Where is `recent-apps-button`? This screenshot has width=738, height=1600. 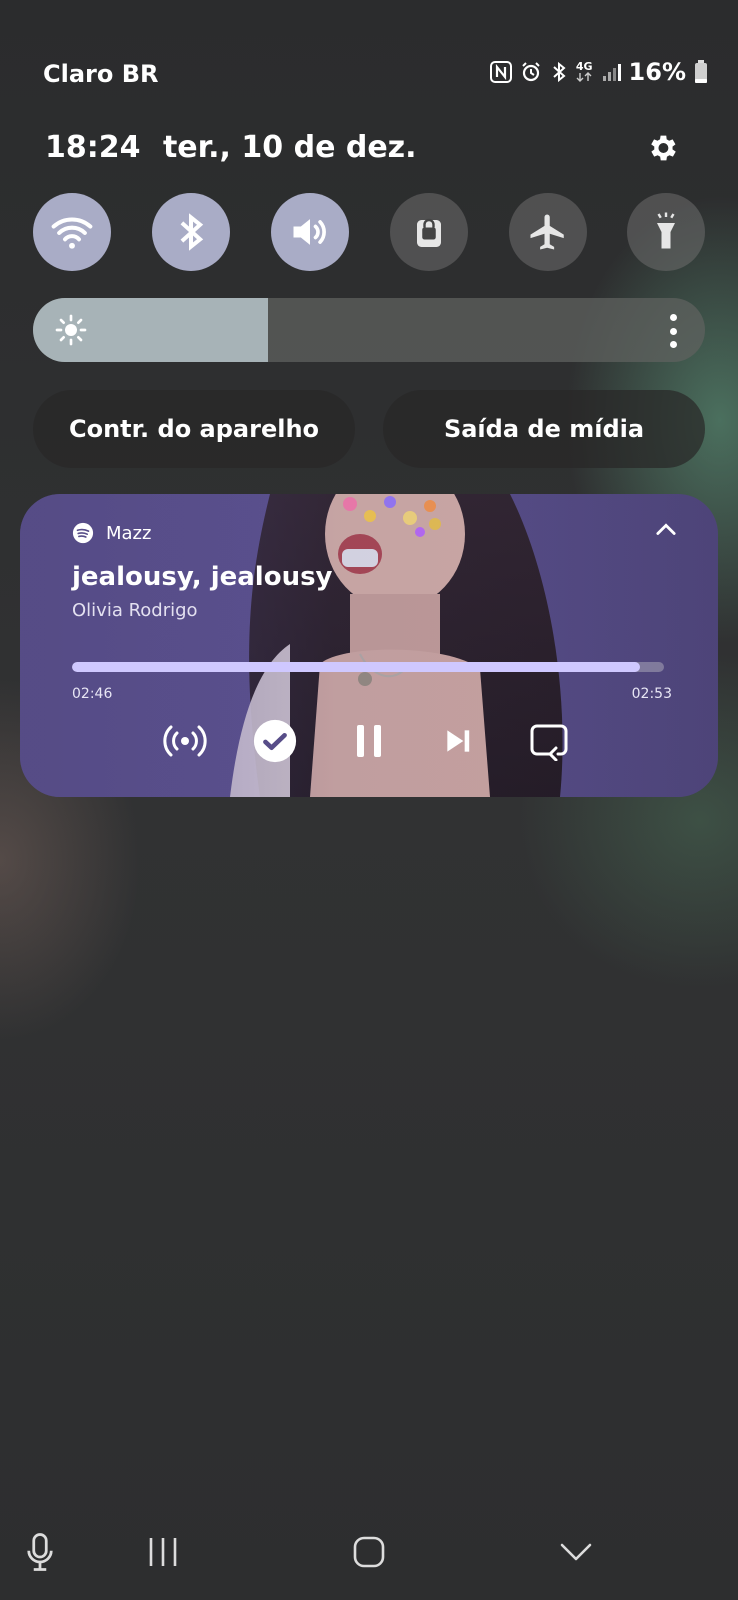
recent-apps-button is located at coordinates (163, 1552).